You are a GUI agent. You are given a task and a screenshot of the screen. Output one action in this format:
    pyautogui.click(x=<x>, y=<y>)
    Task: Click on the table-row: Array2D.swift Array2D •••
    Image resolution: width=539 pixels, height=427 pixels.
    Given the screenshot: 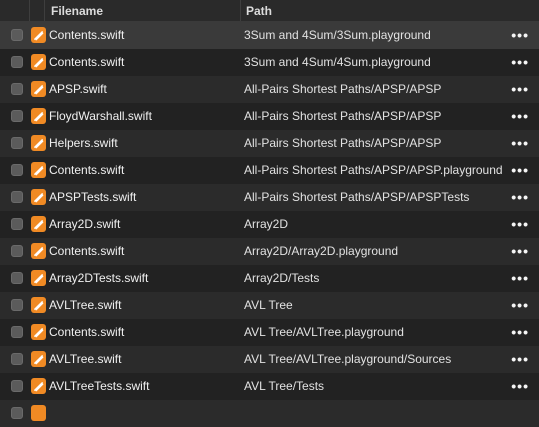 What is the action you would take?
    pyautogui.click(x=269, y=224)
    